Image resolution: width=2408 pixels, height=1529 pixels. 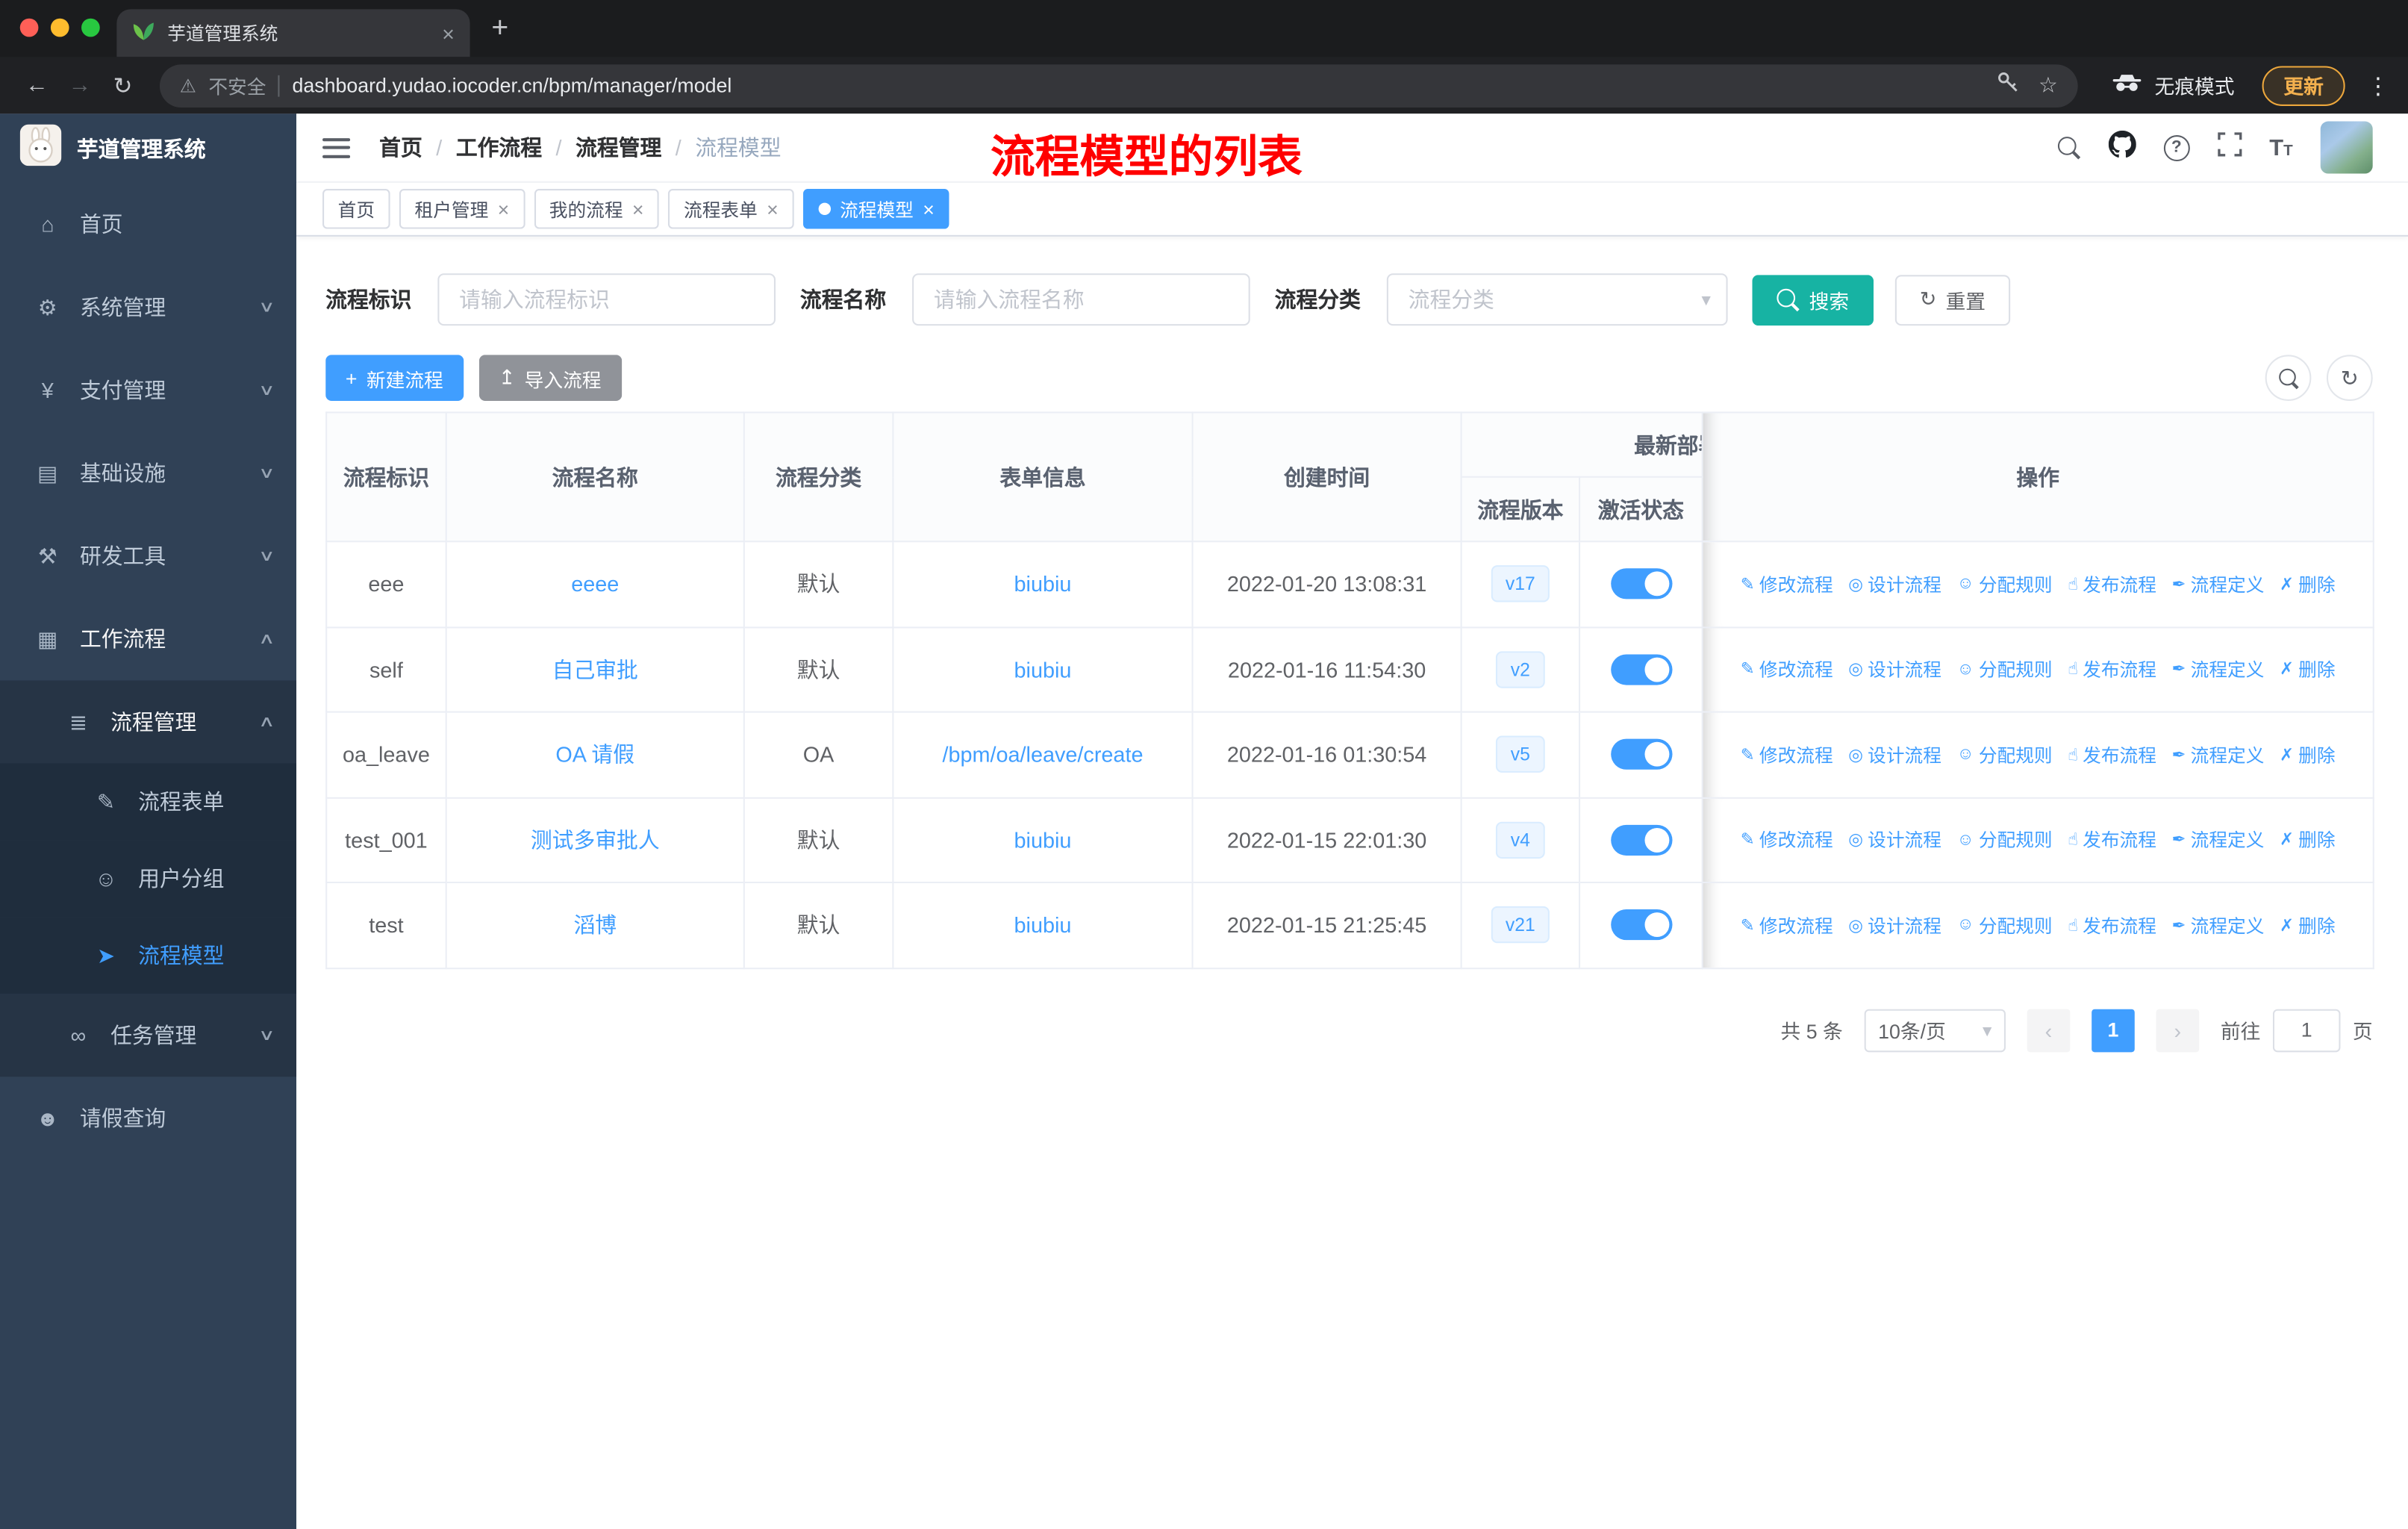 I want to click on import-process-button: ↥ 导入流程, so click(x=550, y=378).